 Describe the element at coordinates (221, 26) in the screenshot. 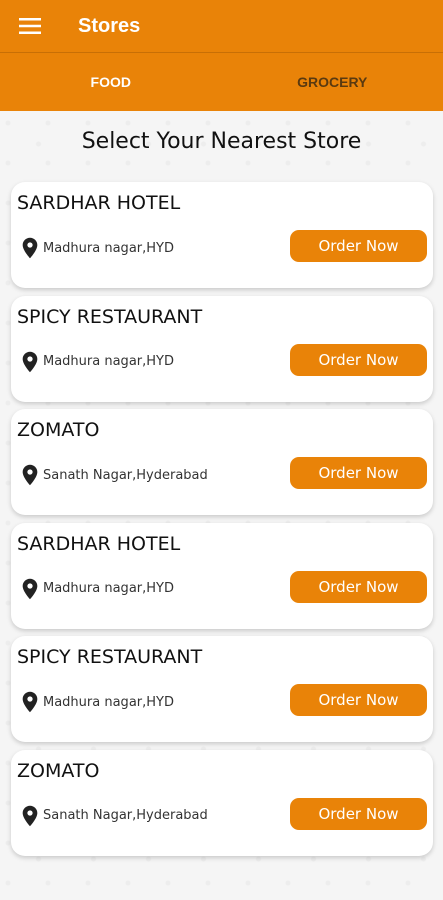

I see `app-bar: Stores` at that location.